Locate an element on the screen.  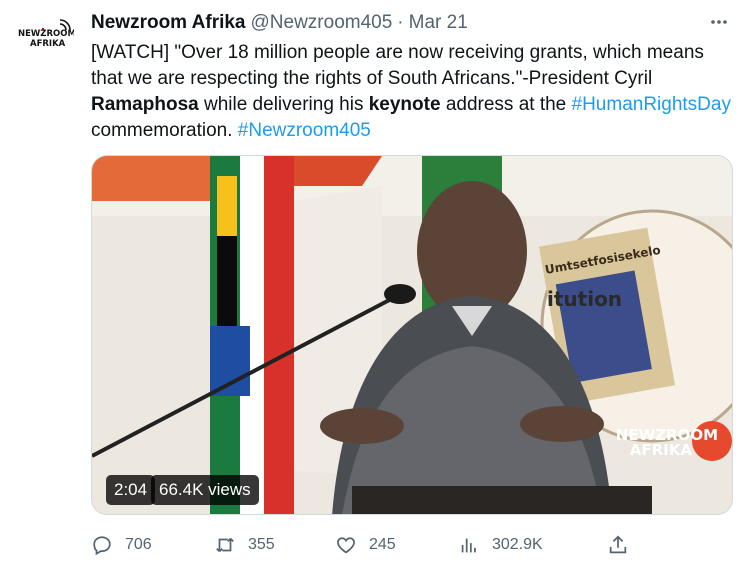
tweet-actions: 706 355 245 302.9K is located at coordinates (363, 545).